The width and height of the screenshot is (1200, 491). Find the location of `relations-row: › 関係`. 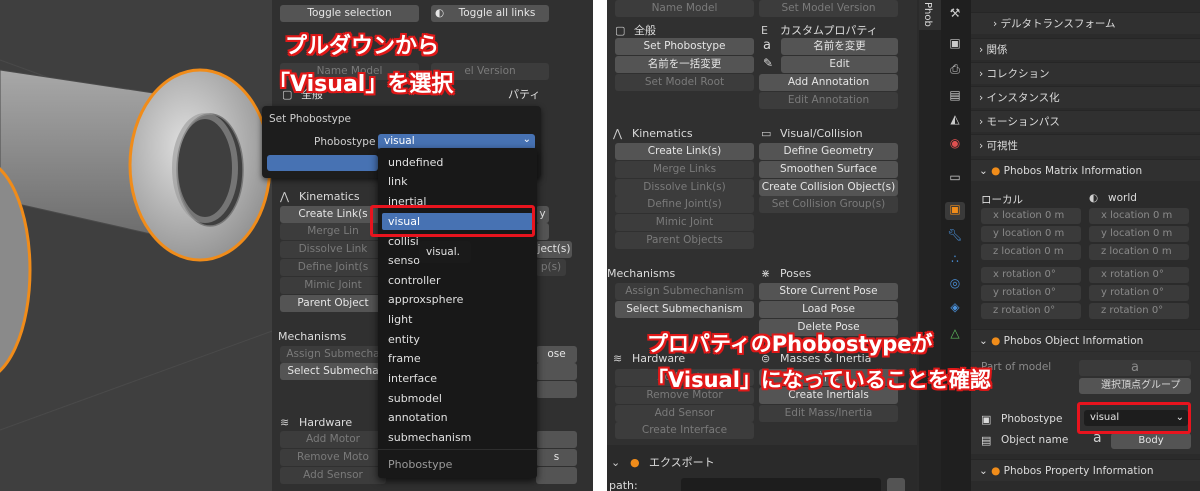

relations-row: › 関係 is located at coordinates (1085, 49).